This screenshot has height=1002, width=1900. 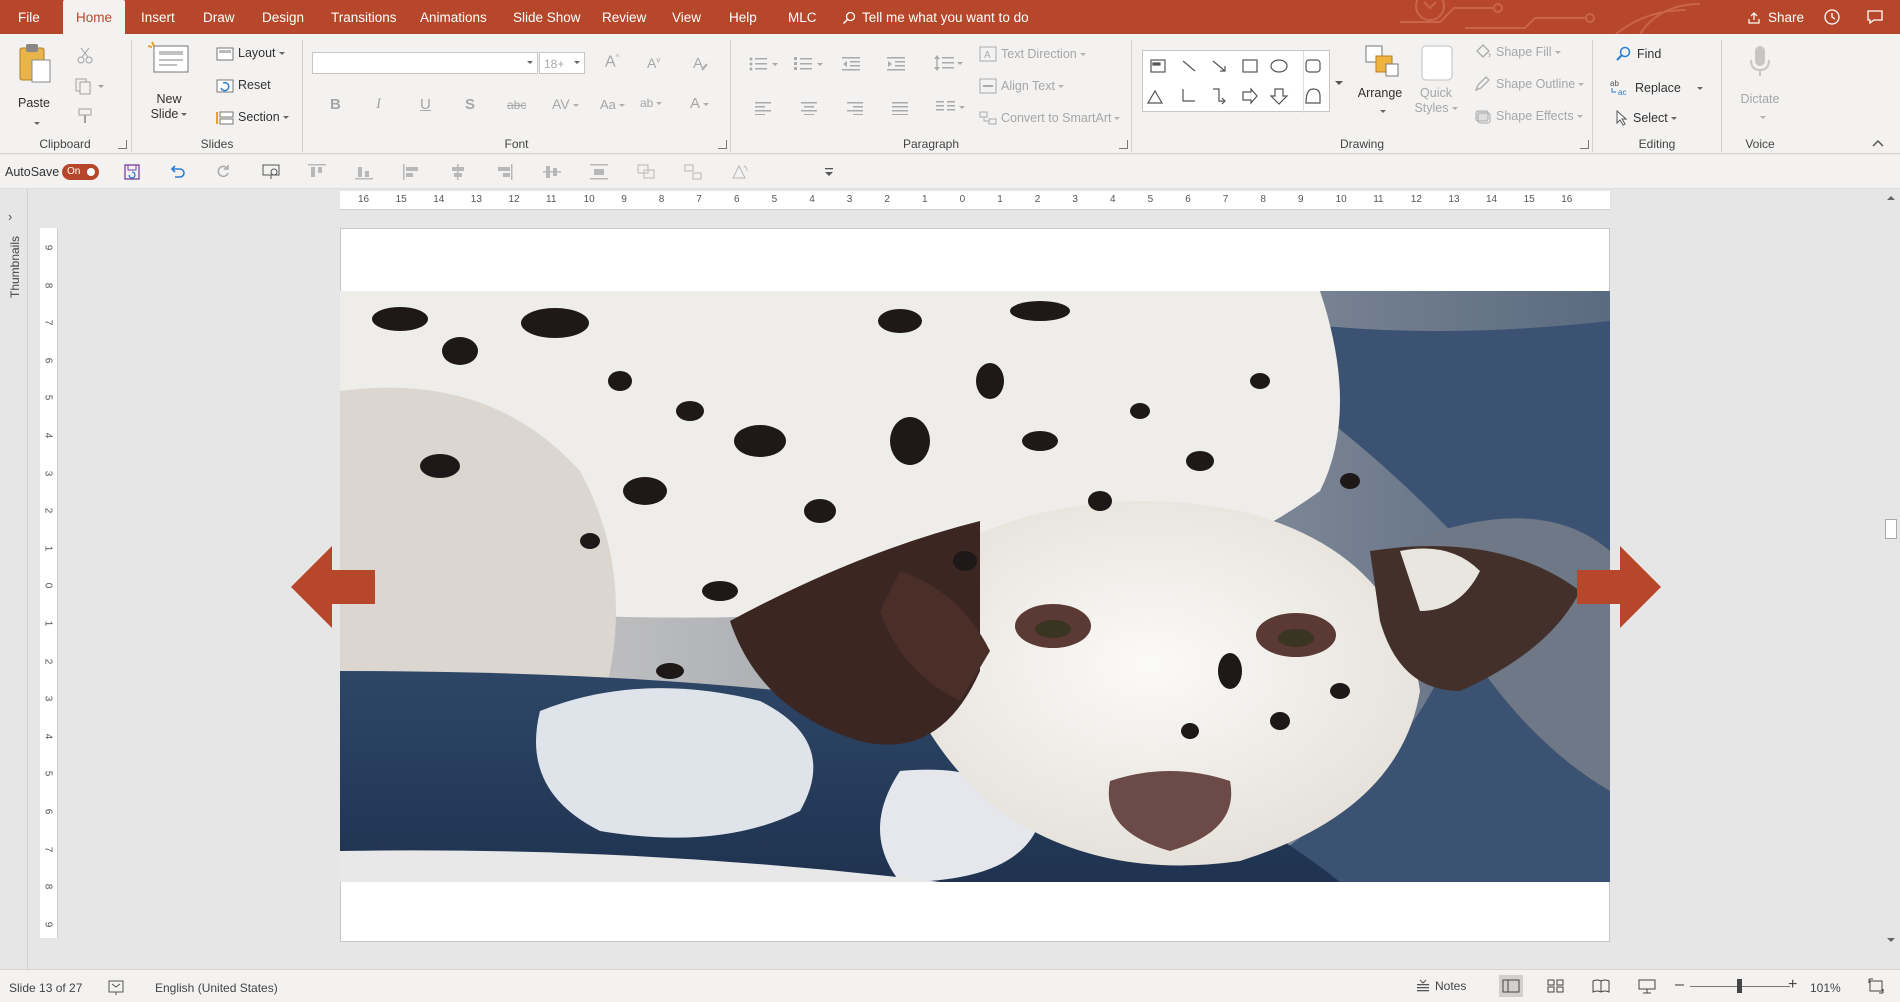 What do you see at coordinates (646, 172) in the screenshot?
I see `group-objects-icon` at bounding box center [646, 172].